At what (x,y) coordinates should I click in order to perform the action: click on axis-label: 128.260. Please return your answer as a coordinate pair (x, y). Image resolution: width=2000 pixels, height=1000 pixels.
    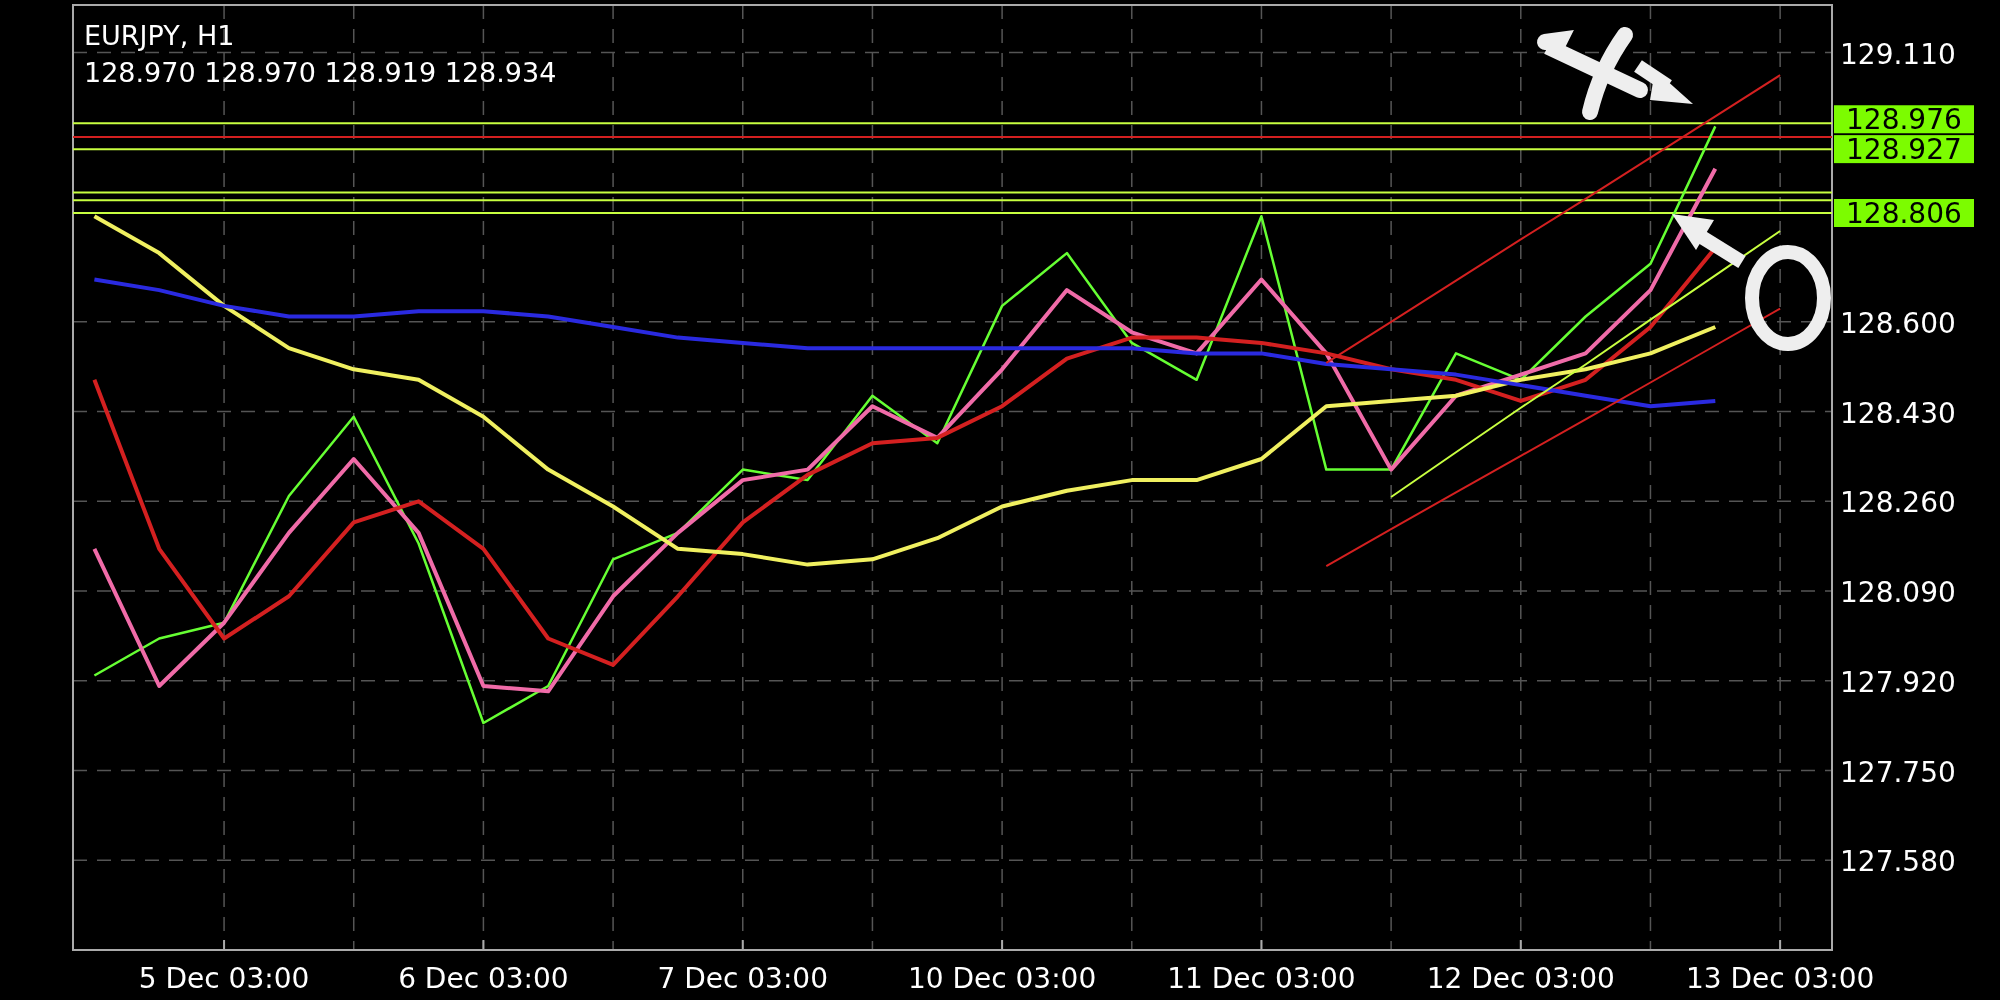
    Looking at the image, I should click on (1898, 503).